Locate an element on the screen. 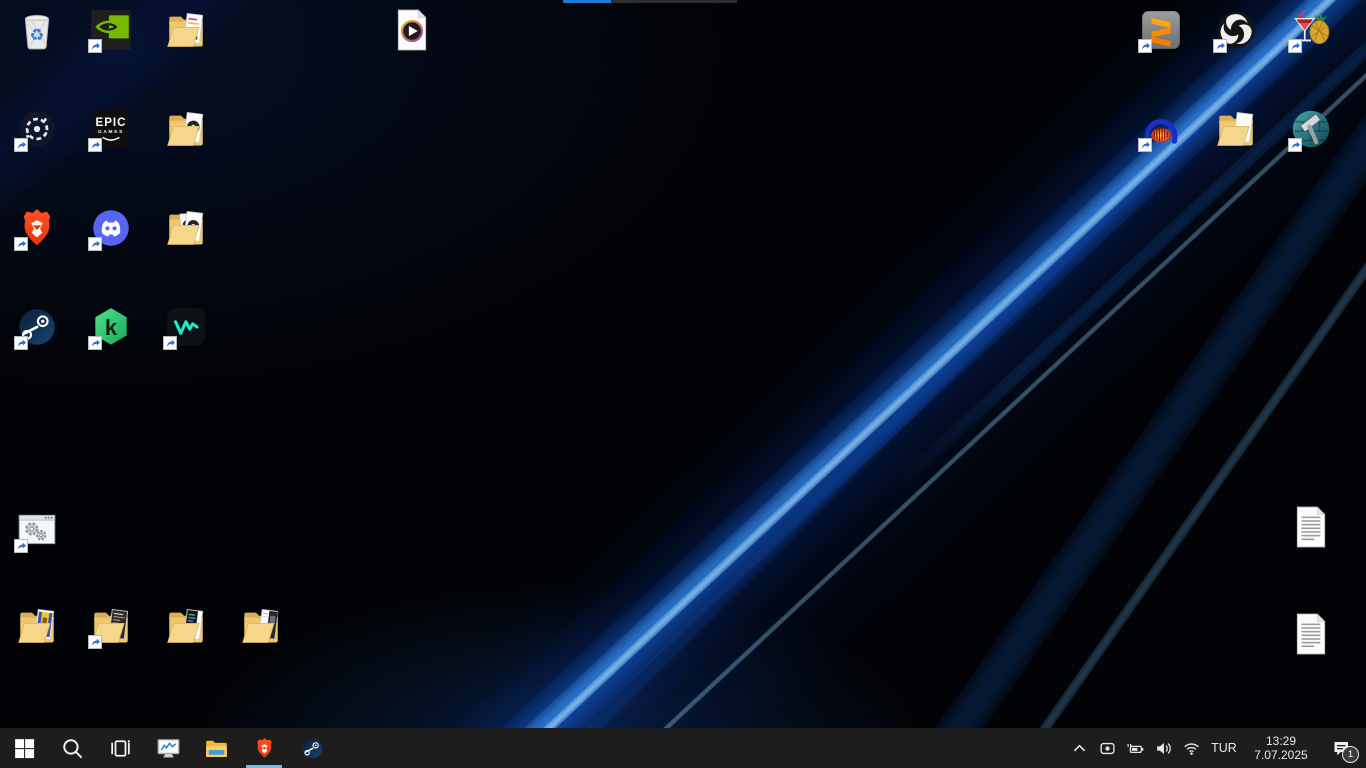 This screenshot has width=1366, height=768. desktop-icon-neshid2 is located at coordinates (186, 130).